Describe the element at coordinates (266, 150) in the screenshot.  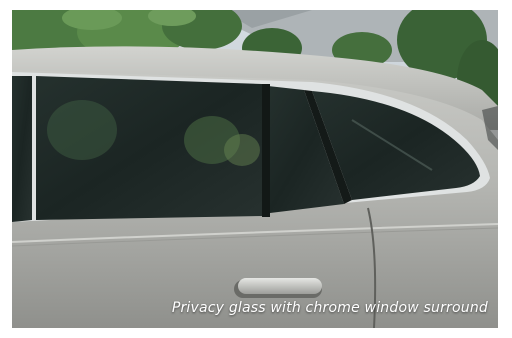
I see `b-pillar` at that location.